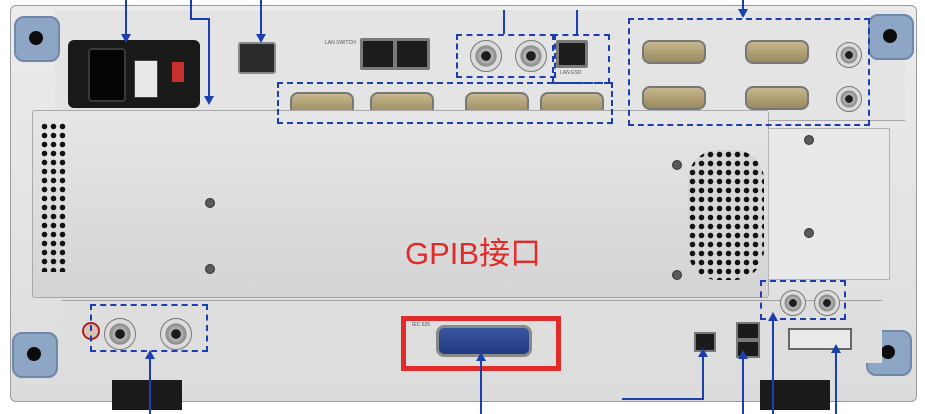  Describe the element at coordinates (829, 204) in the screenshot. I see `right-cover-plate` at that location.